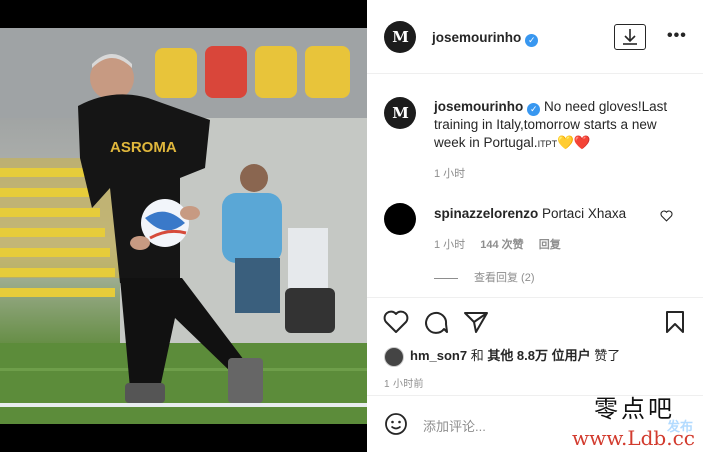 The width and height of the screenshot is (703, 452). I want to click on view-replies-link: 查看回复 (2), so click(484, 277).